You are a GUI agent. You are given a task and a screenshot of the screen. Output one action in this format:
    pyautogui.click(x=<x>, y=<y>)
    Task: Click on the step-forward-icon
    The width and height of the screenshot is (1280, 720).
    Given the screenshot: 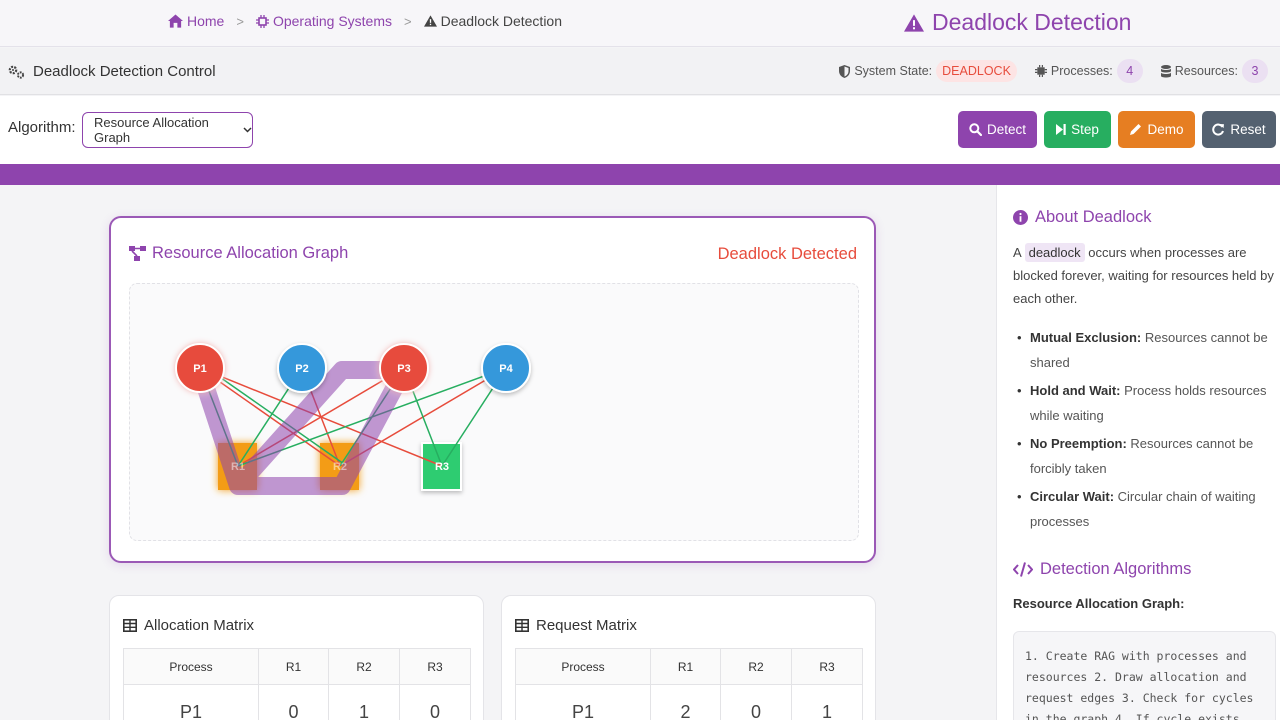 What is the action you would take?
    pyautogui.click(x=1061, y=129)
    